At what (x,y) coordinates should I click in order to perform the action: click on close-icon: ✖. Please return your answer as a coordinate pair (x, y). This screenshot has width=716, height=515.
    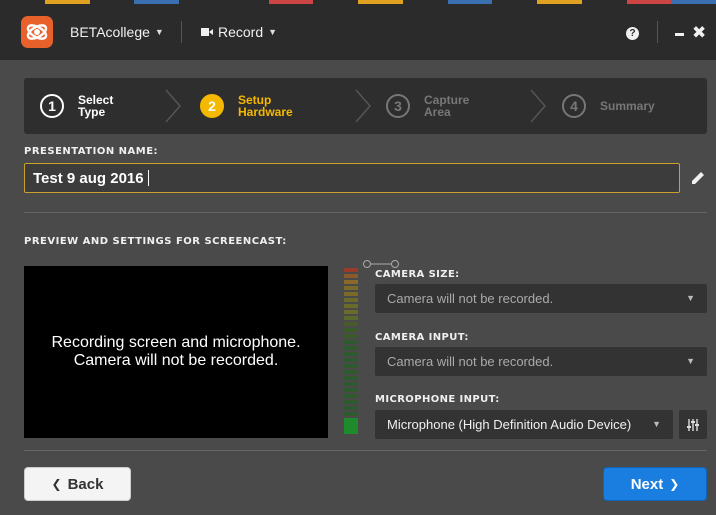
    Looking at the image, I should click on (699, 33).